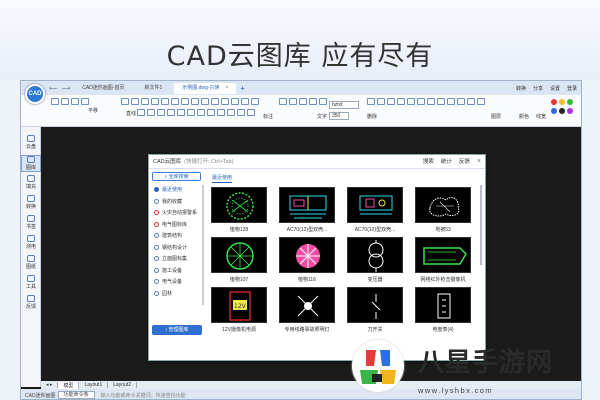 The width and height of the screenshot is (600, 400). I want to click on dialog-title: CAD云图库, so click(167, 162).